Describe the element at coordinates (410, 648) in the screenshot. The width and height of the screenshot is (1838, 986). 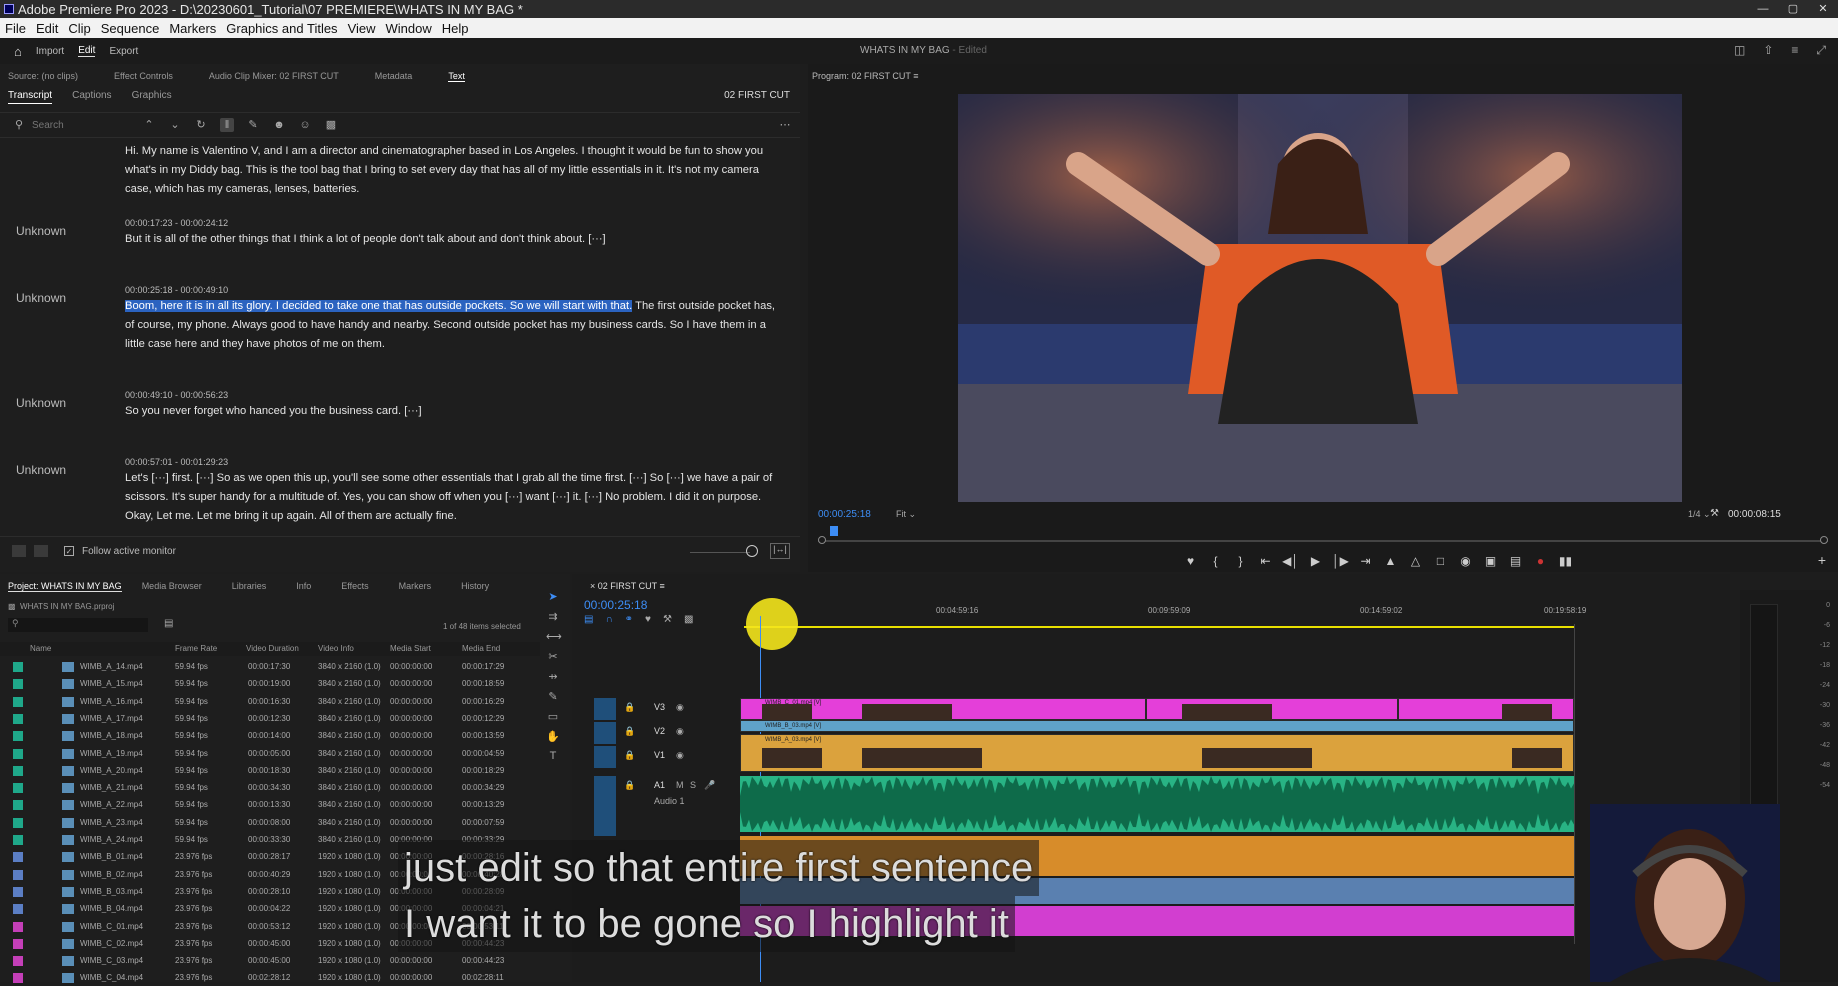
I see `col-media-start: Media Start` at that location.